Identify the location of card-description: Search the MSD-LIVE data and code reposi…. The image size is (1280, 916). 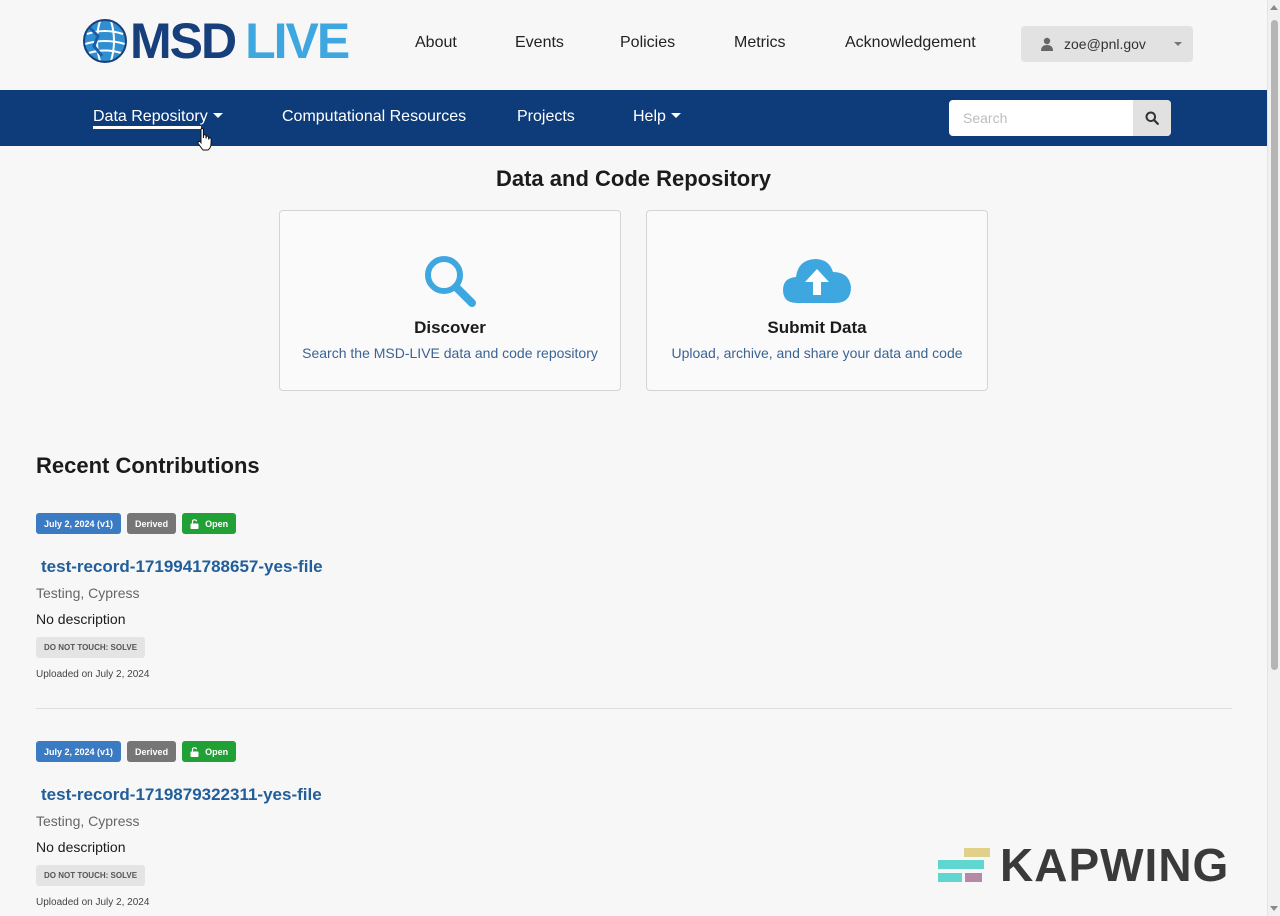
(450, 353).